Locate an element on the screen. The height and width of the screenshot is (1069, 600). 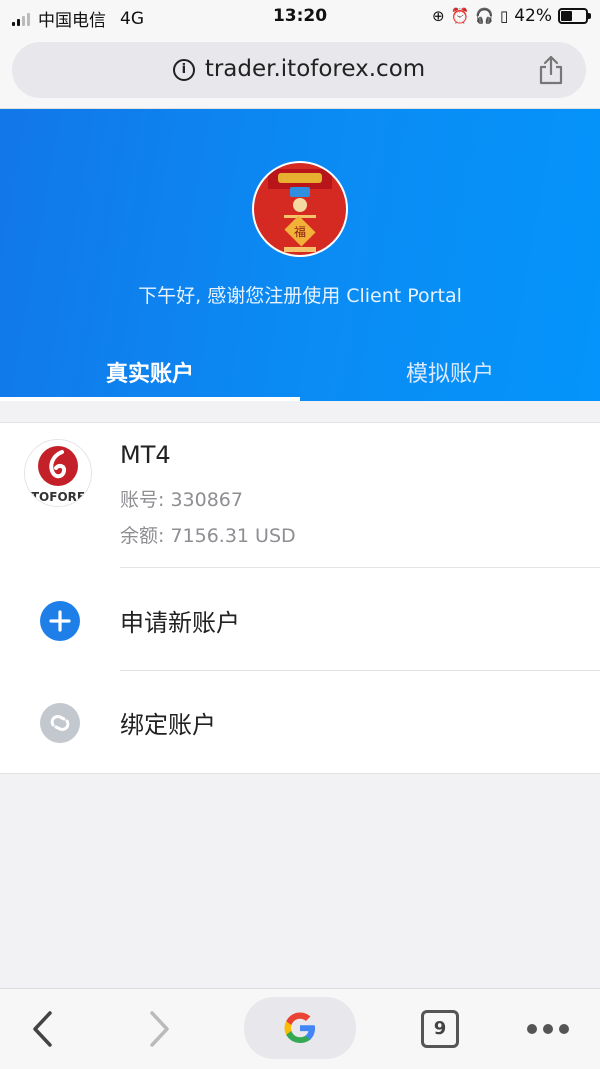
google-icon is located at coordinates (299, 1027).